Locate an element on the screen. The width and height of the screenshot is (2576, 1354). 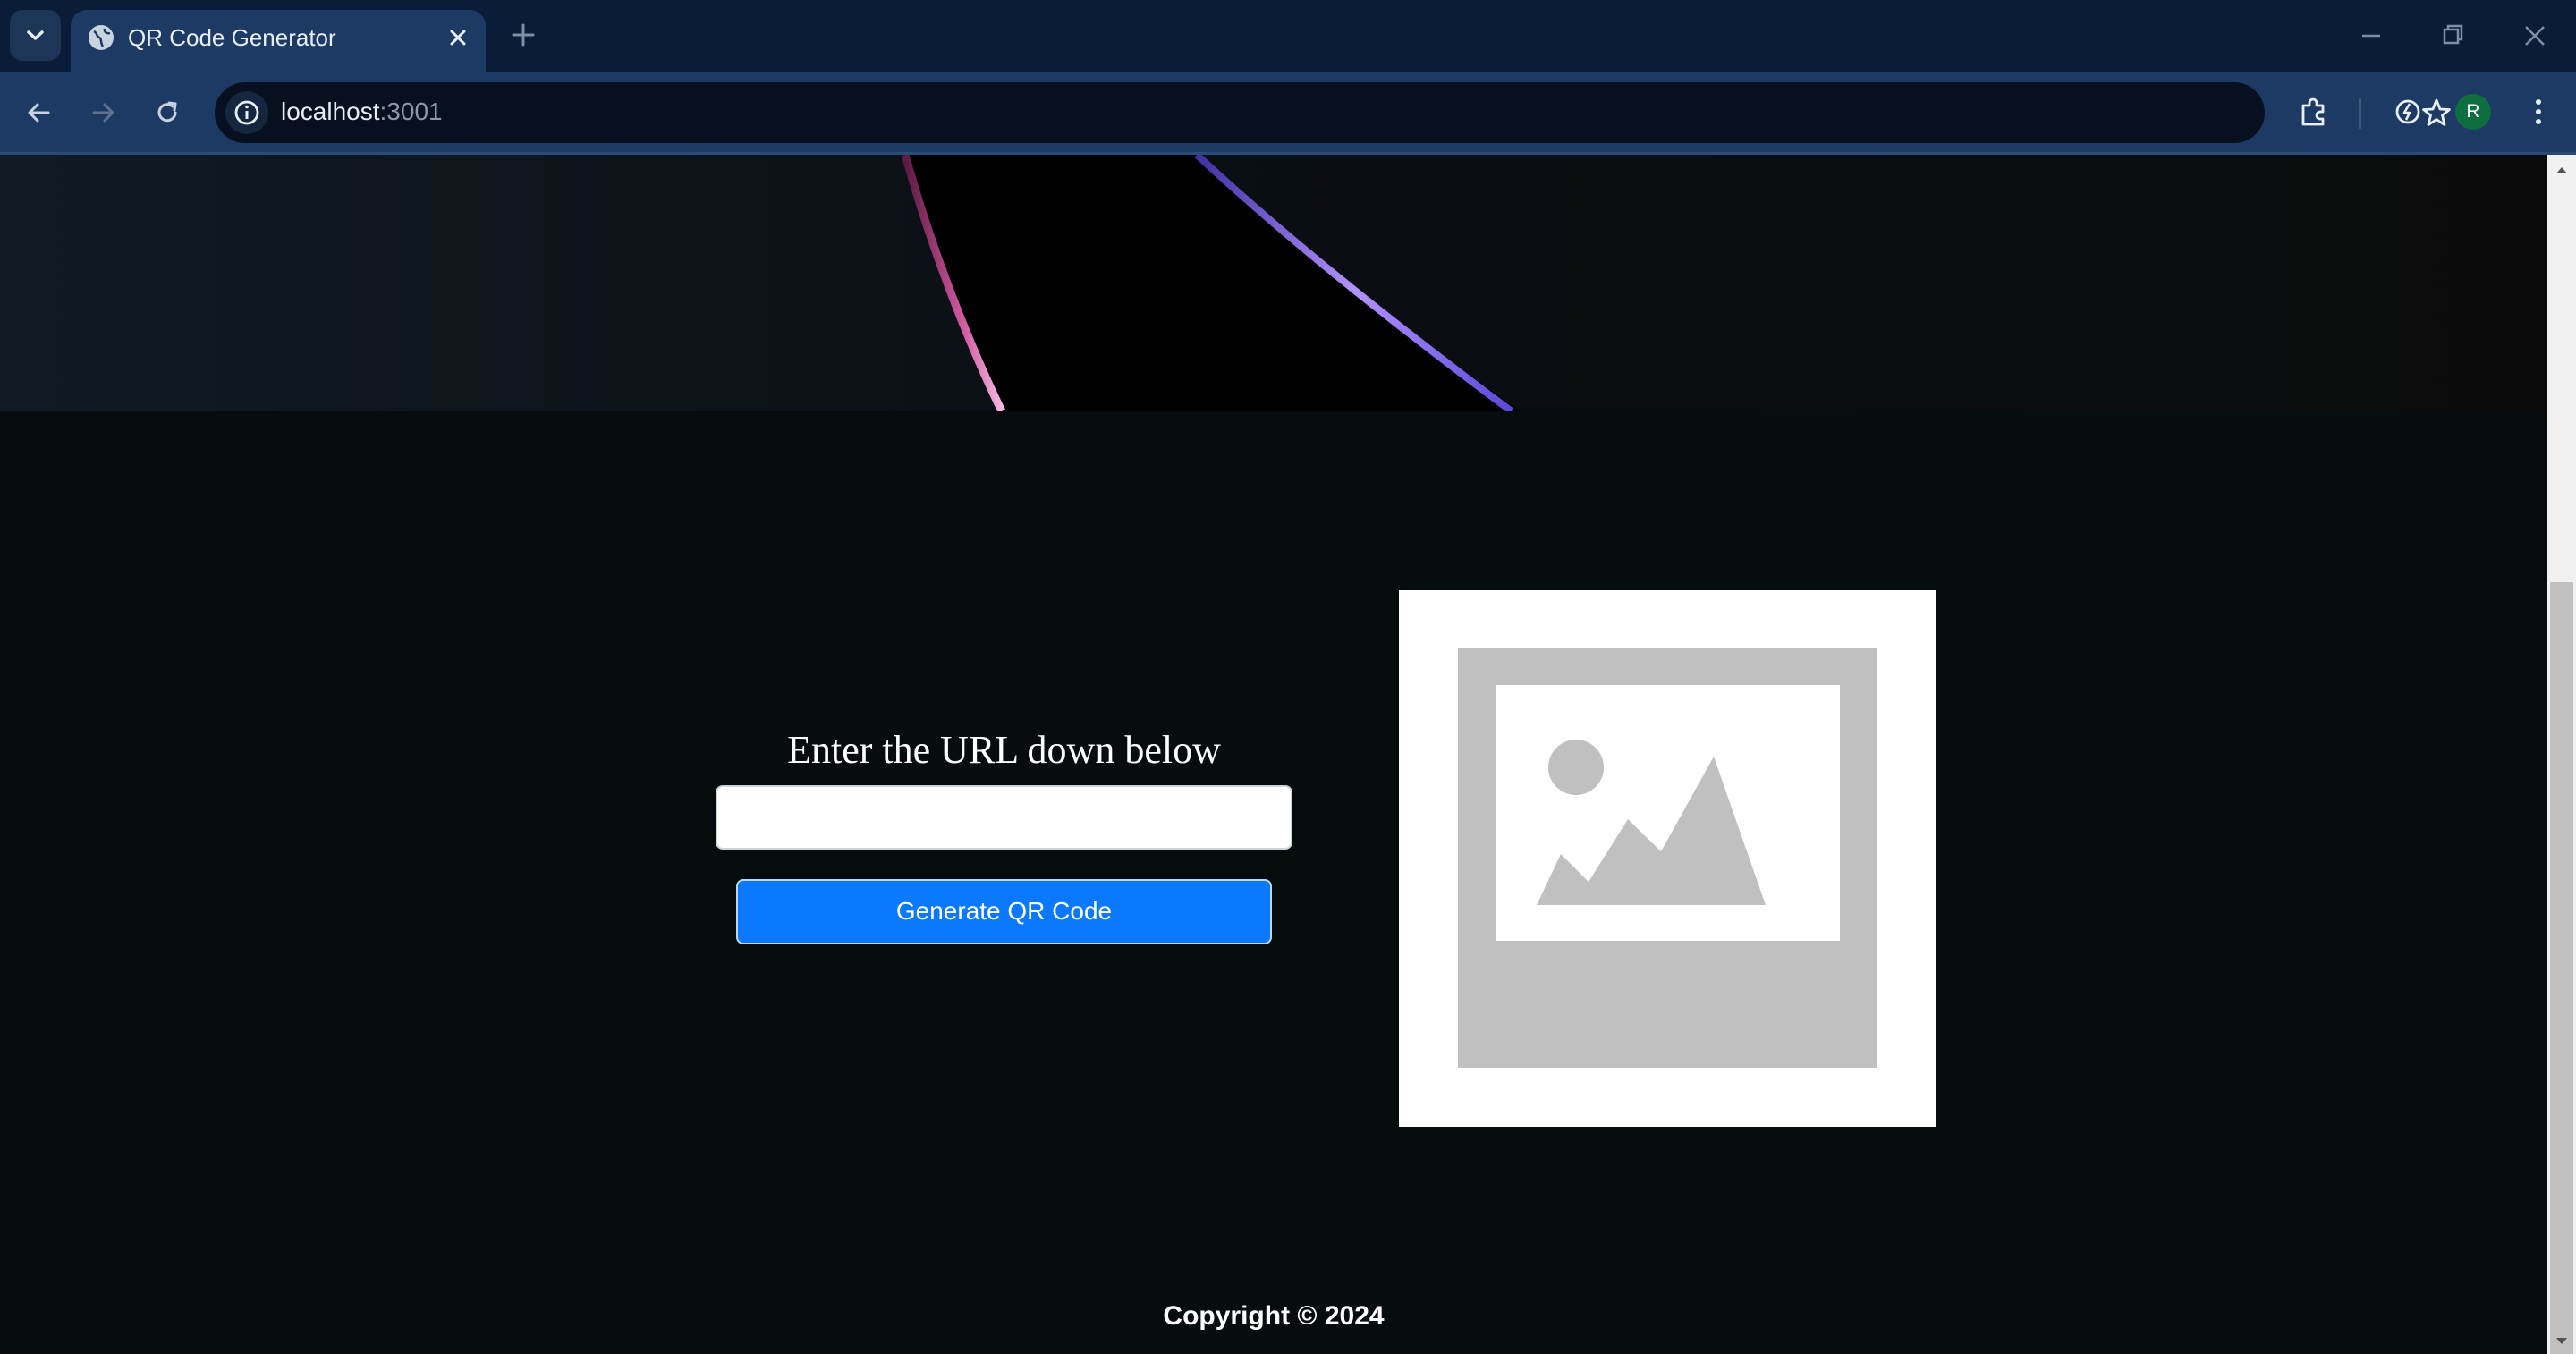
active-tab: QR Code Generator is located at coordinates (278, 41).